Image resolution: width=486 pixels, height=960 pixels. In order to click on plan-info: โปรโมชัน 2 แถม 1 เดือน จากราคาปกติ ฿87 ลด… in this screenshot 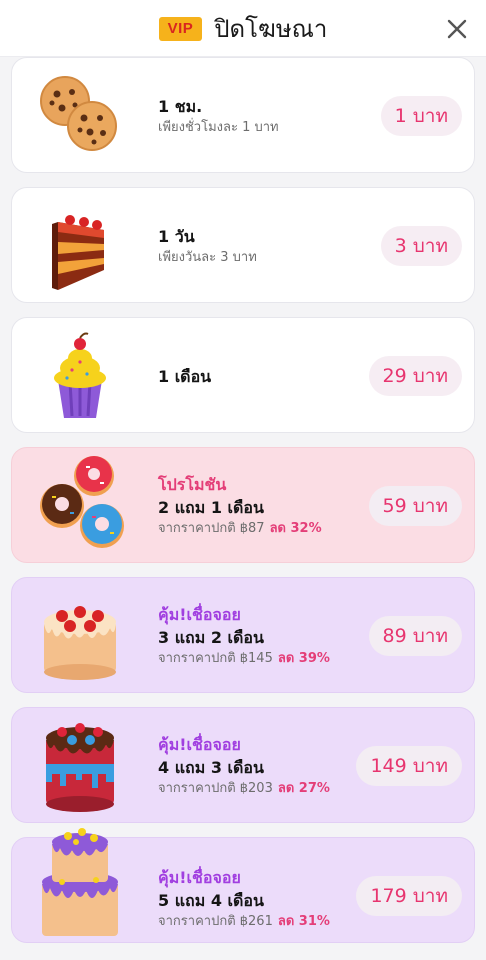, I will do `click(240, 506)`.